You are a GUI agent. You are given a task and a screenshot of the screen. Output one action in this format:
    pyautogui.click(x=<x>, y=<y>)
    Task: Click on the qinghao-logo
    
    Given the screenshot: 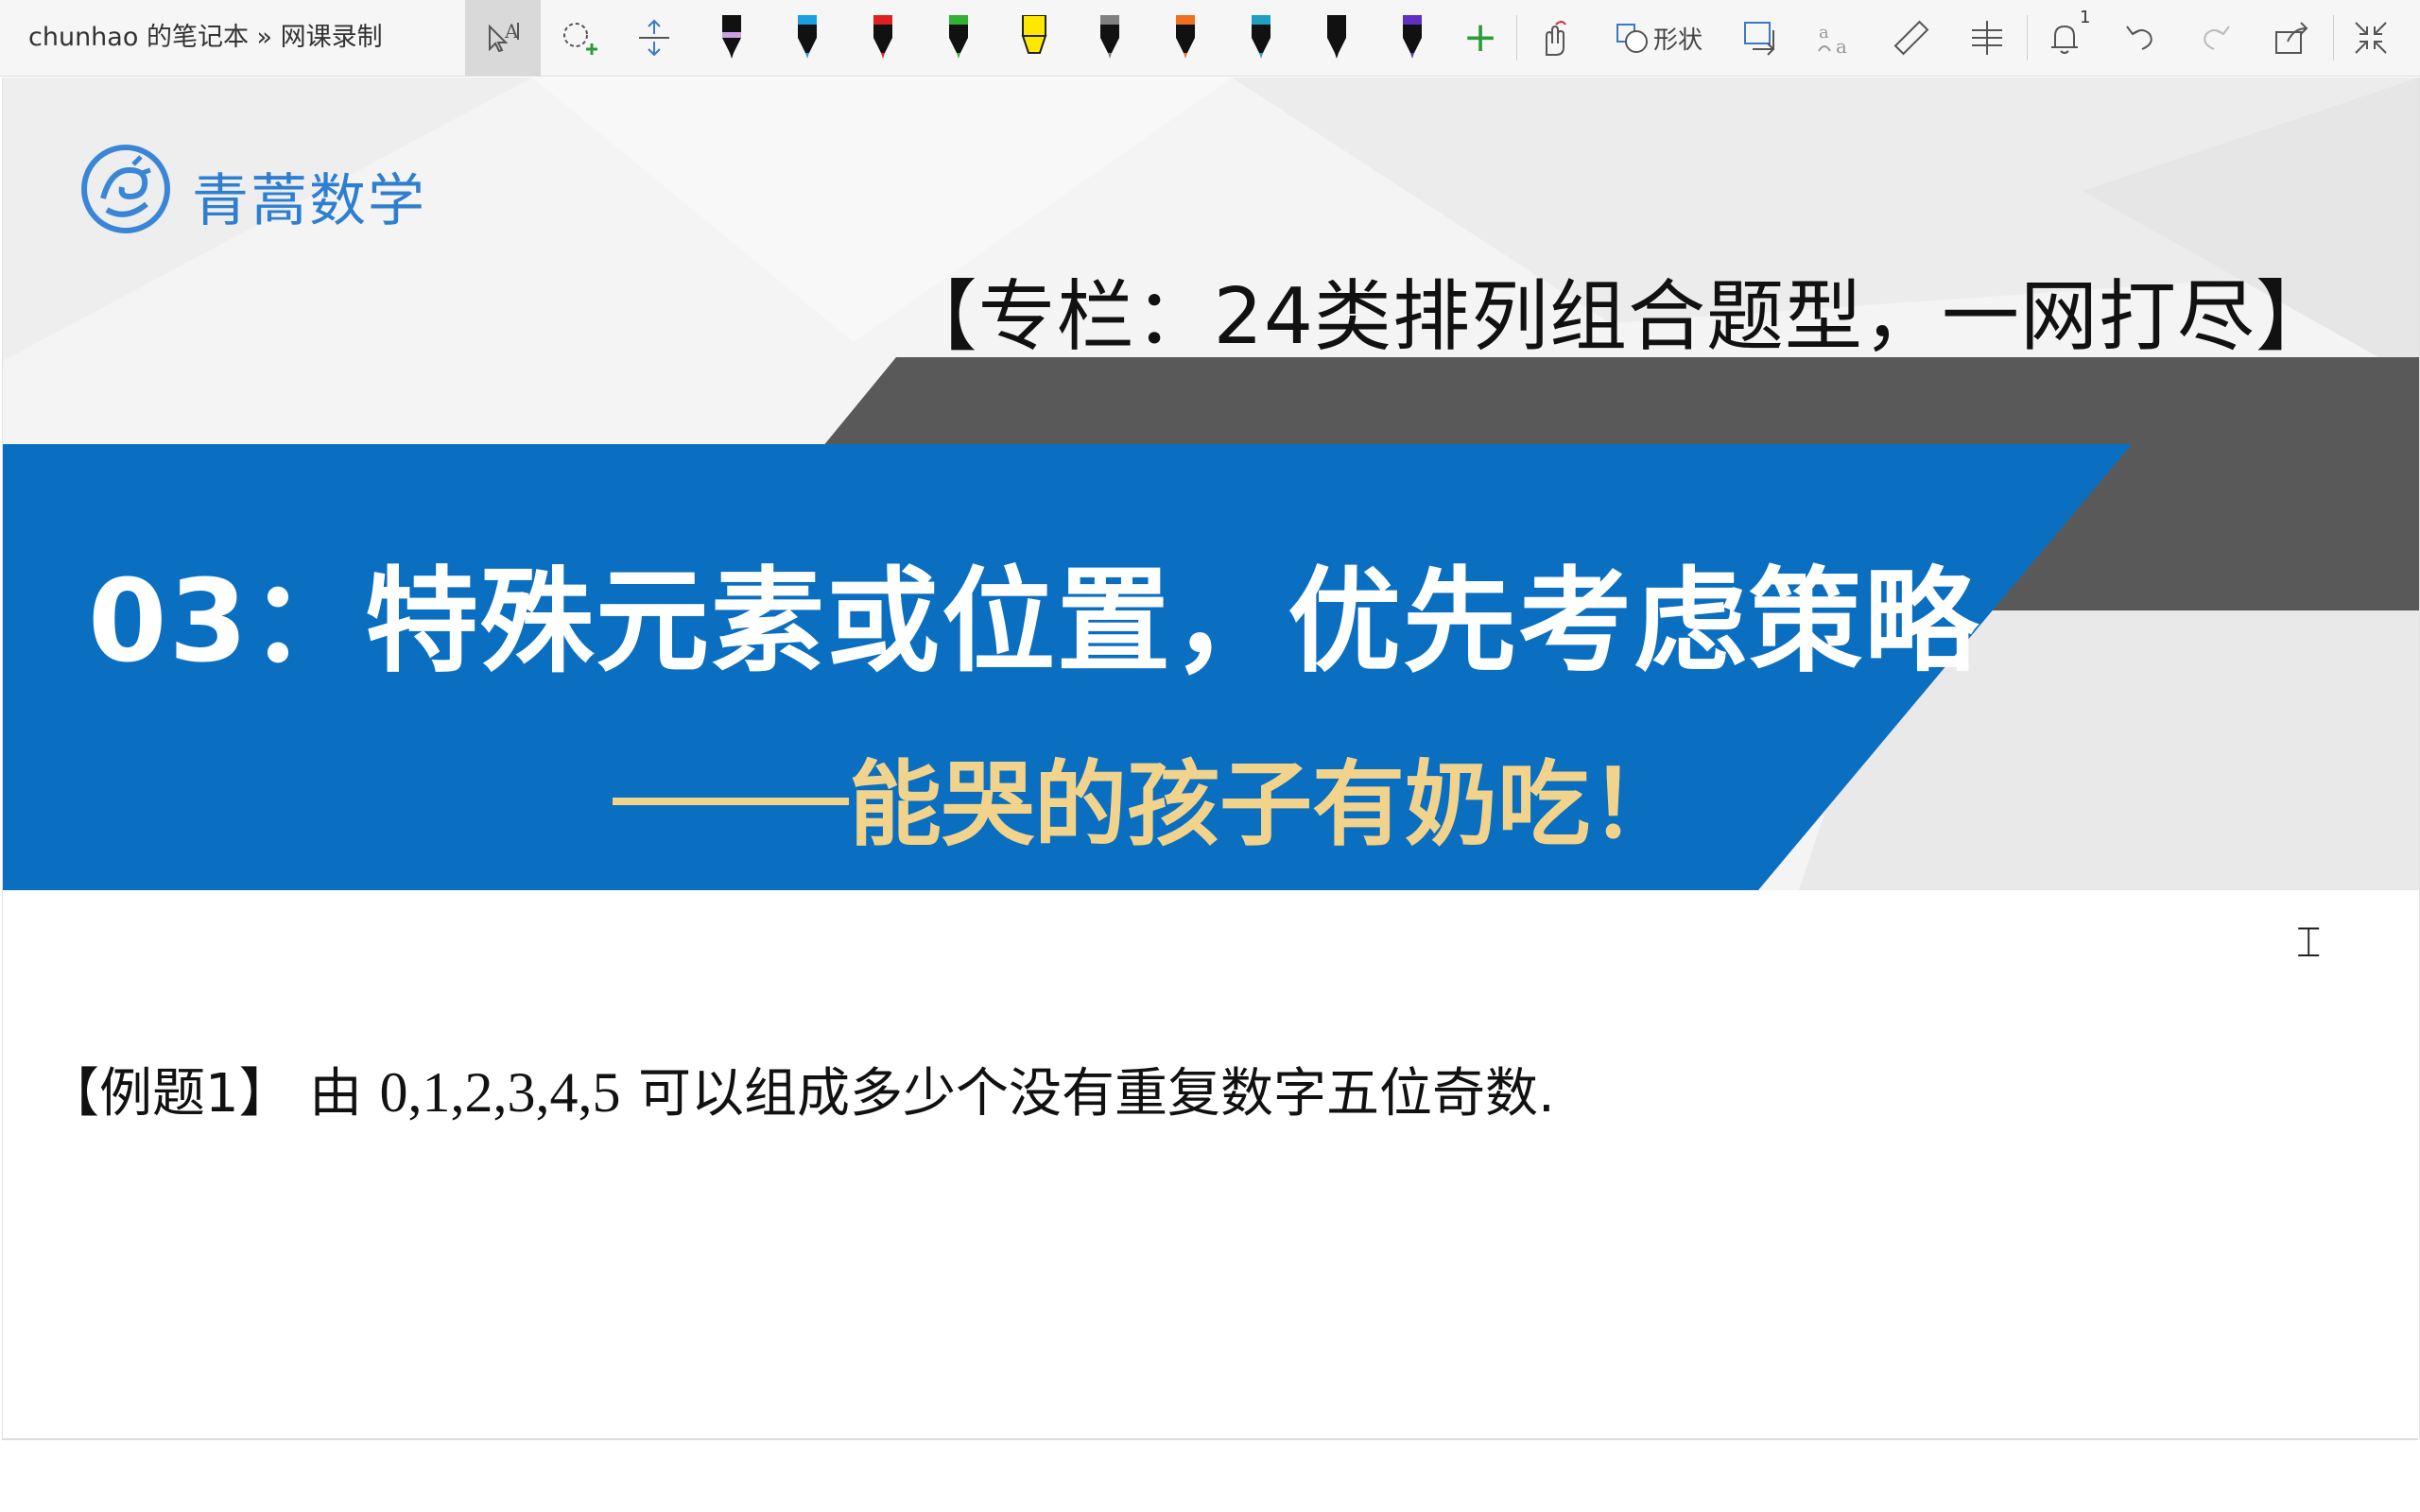 What is the action you would take?
    pyautogui.click(x=125, y=191)
    